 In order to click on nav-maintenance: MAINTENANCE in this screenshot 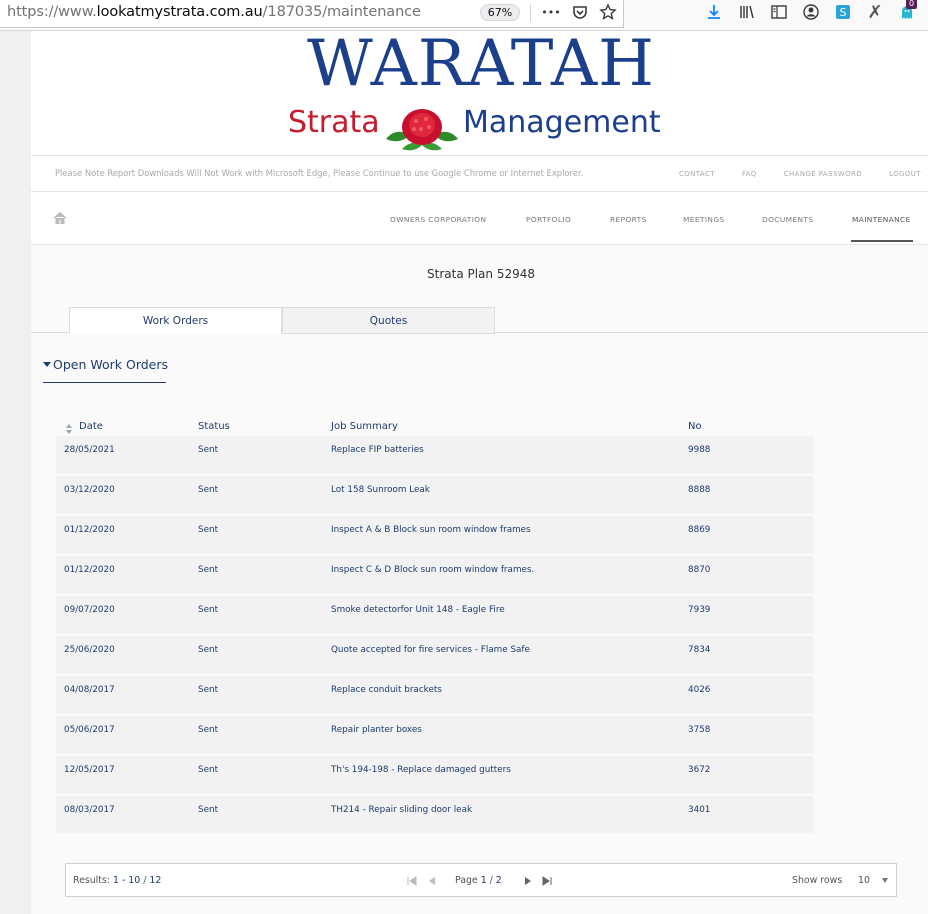, I will do `click(881, 219)`.